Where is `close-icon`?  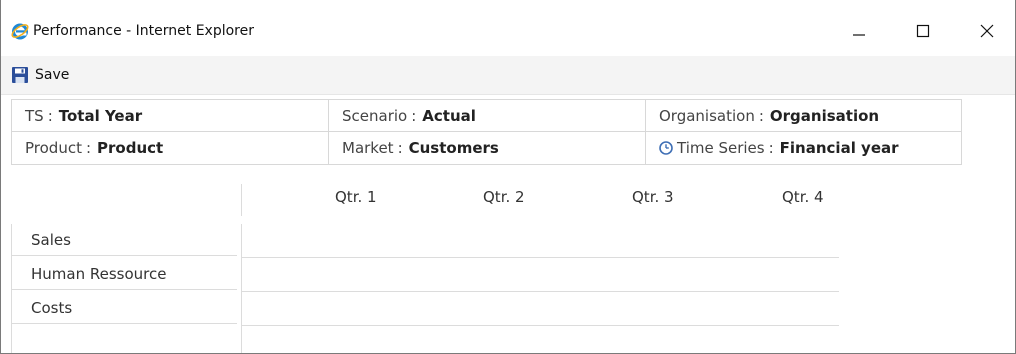 close-icon is located at coordinates (987, 31).